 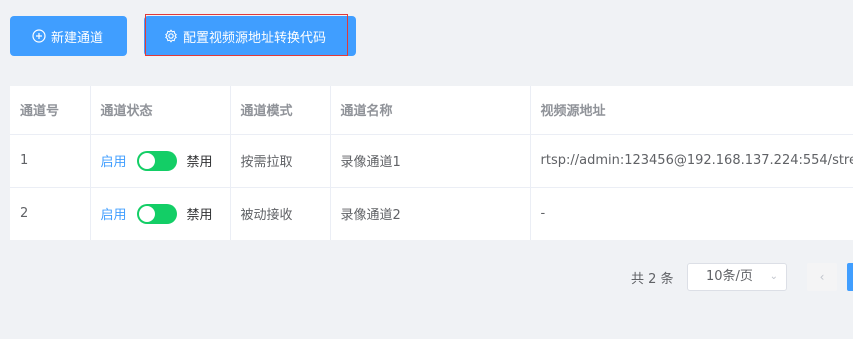 What do you see at coordinates (280, 161) in the screenshot?
I see `cell-mode: 按需拉取` at bounding box center [280, 161].